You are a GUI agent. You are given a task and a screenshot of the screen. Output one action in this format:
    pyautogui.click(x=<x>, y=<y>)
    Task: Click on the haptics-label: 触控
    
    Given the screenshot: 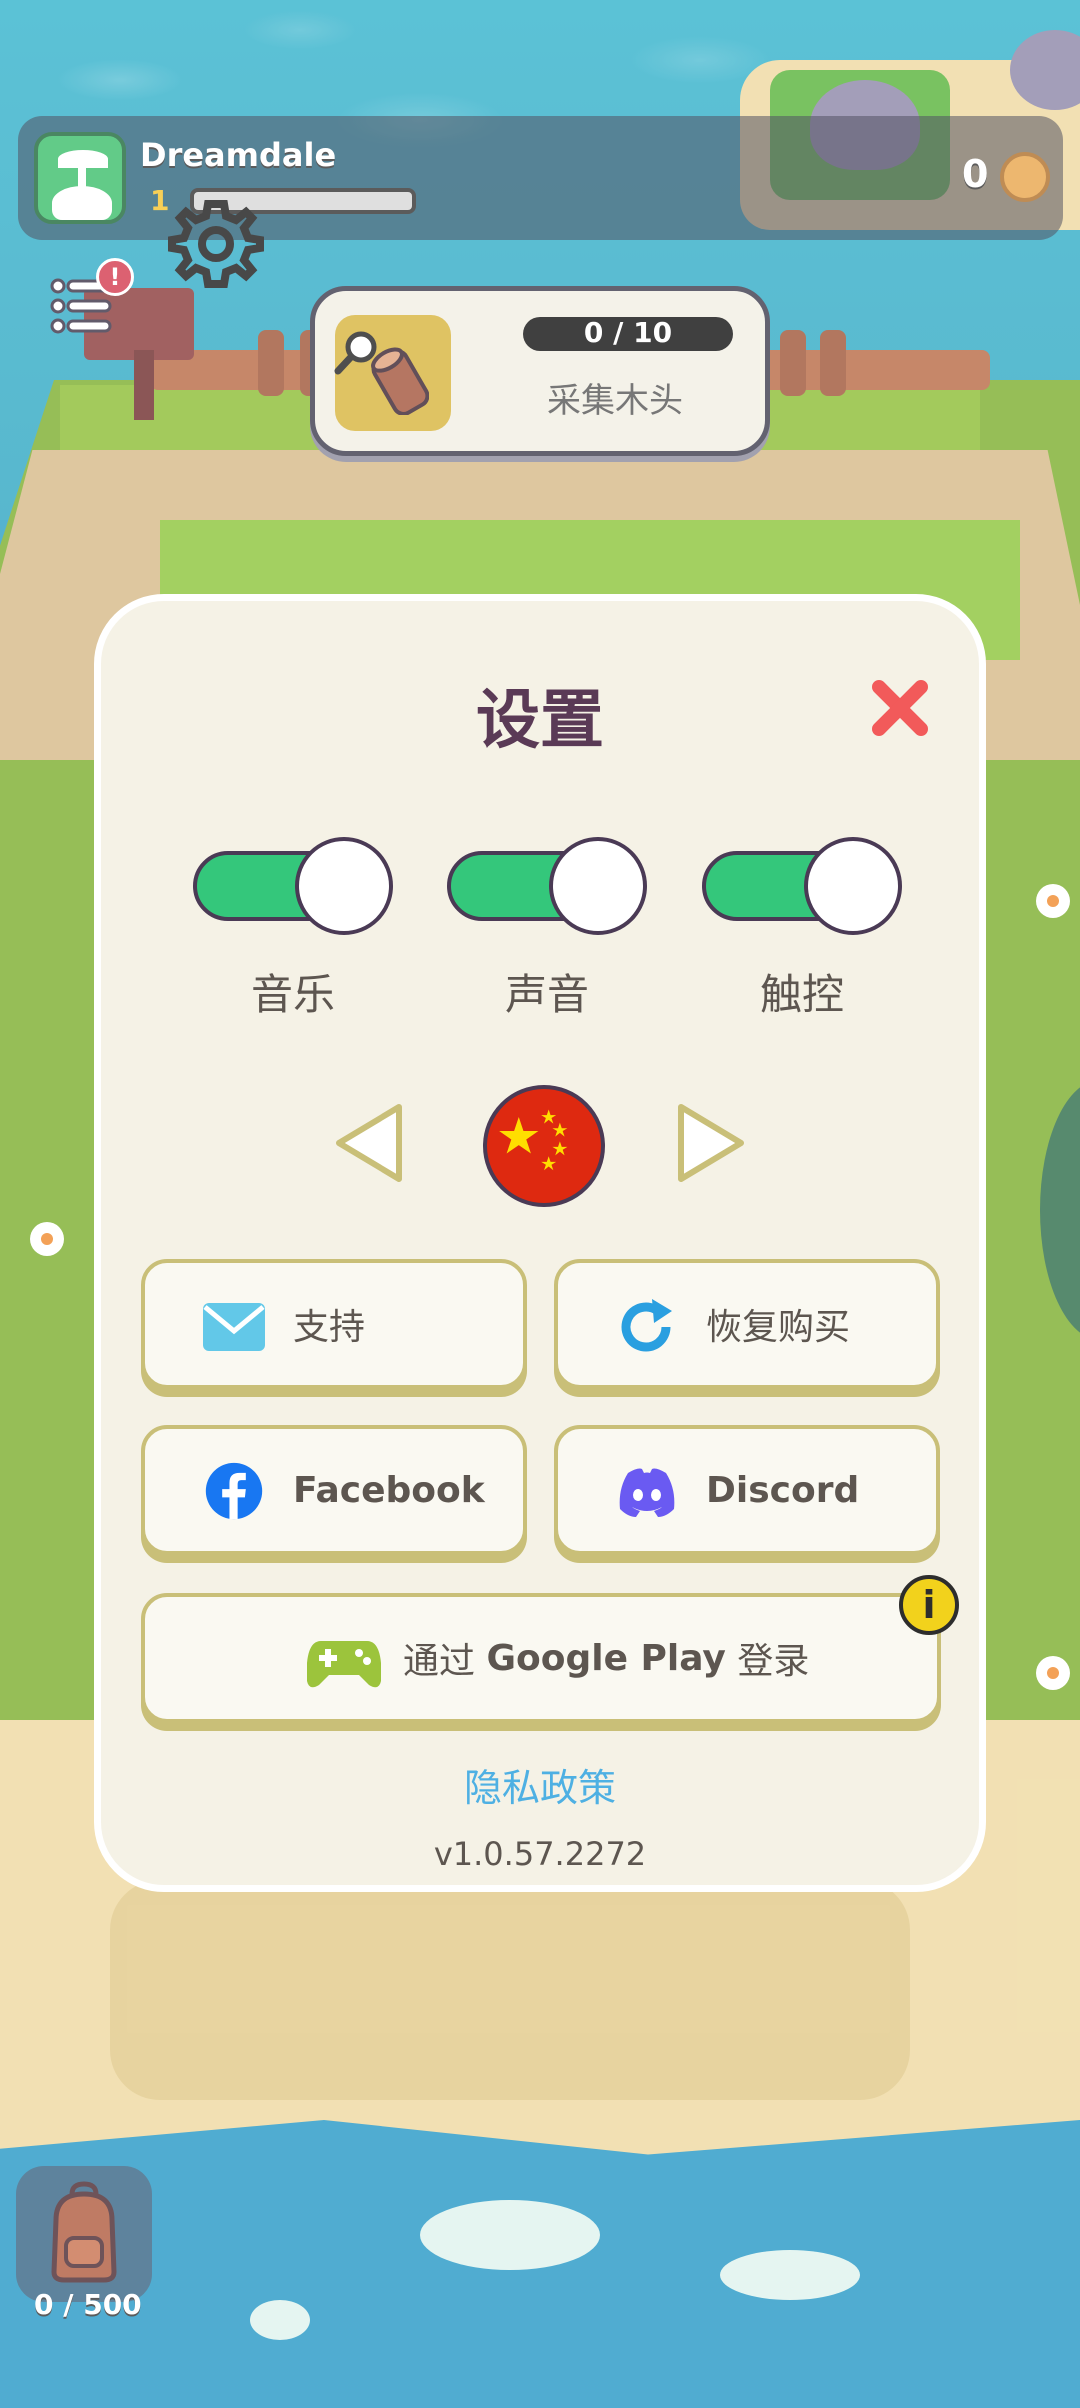 What is the action you would take?
    pyautogui.click(x=801, y=994)
    